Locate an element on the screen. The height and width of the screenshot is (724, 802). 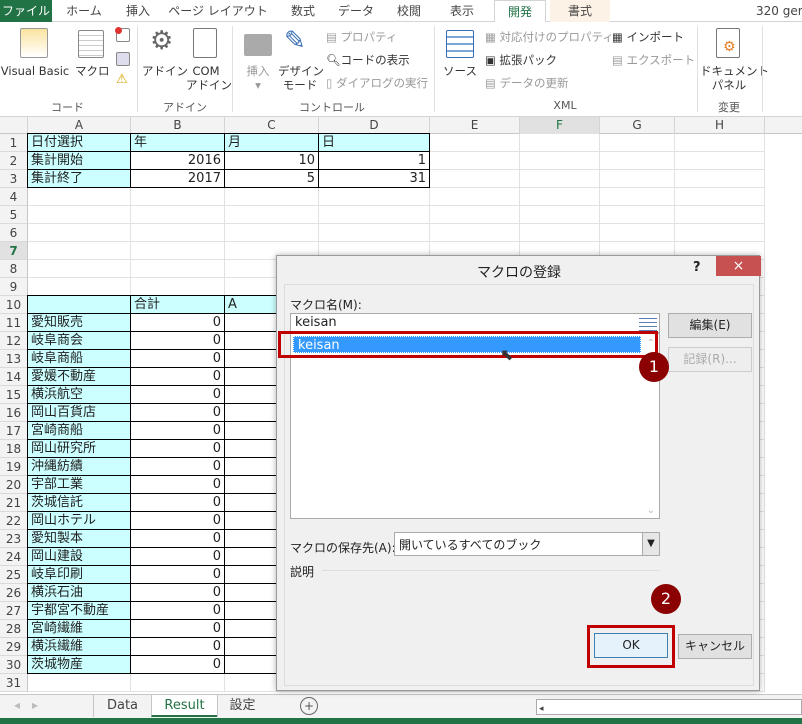
cell-A24: 岡山建設 is located at coordinates (79, 556).